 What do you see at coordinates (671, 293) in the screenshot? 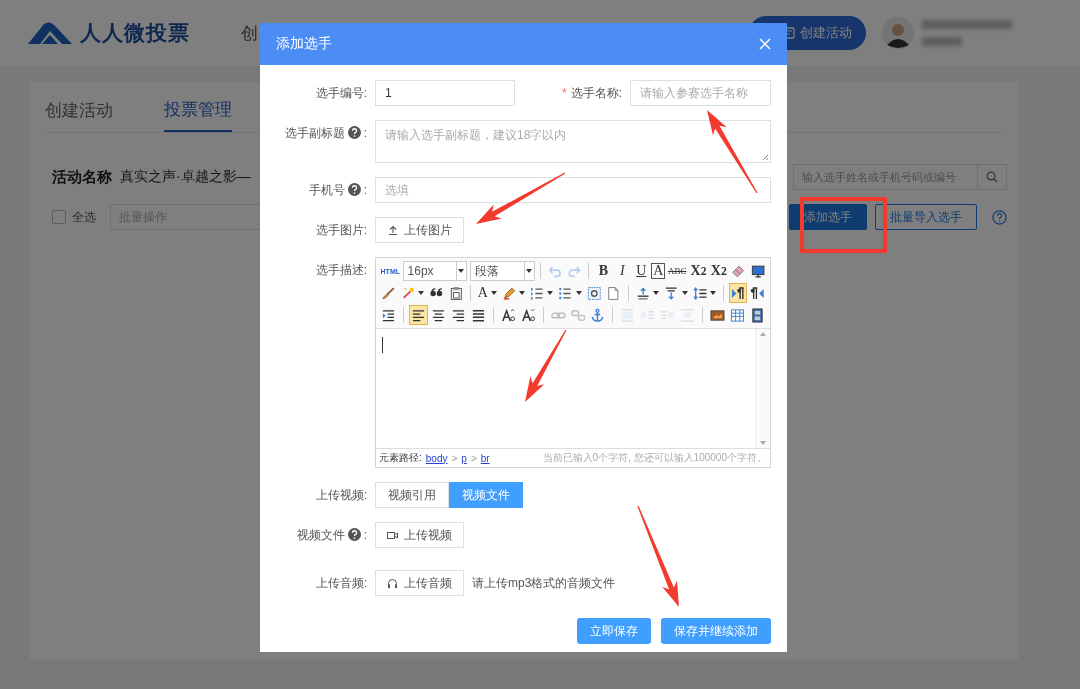
I see `vertical-align-icon` at bounding box center [671, 293].